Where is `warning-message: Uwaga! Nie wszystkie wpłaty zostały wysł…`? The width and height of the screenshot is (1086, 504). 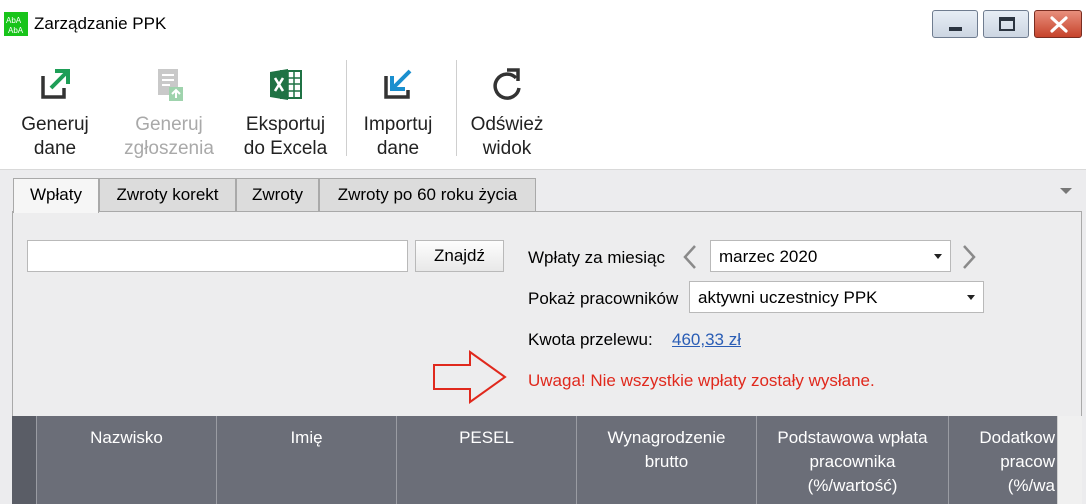
warning-message: Uwaga! Nie wszystkie wpłaty zostały wysł… is located at coordinates (701, 380).